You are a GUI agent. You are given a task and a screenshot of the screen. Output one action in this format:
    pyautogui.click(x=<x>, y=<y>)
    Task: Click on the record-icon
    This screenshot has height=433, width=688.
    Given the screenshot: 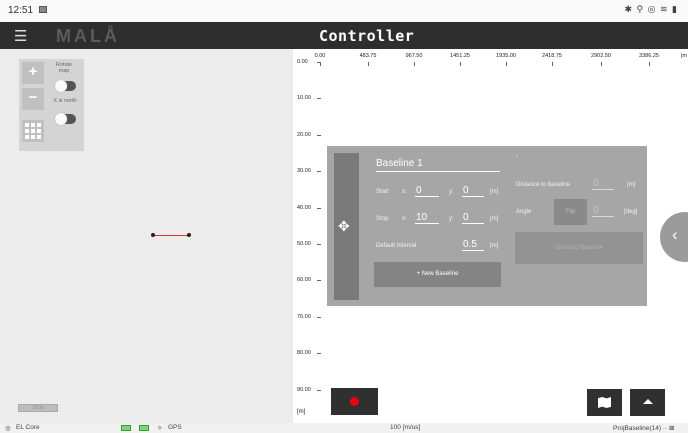 What is the action you would take?
    pyautogui.click(x=354, y=401)
    